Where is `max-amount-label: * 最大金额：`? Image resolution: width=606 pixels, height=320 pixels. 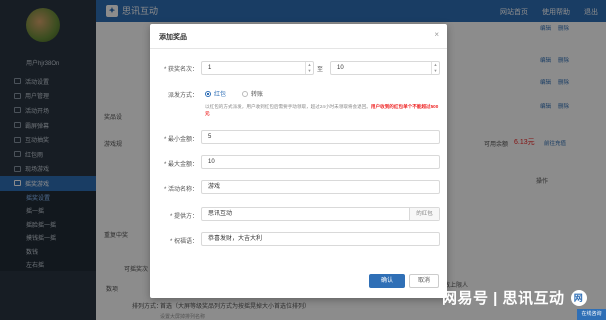
max-amount-label: * 最大金额： is located at coordinates (180, 165).